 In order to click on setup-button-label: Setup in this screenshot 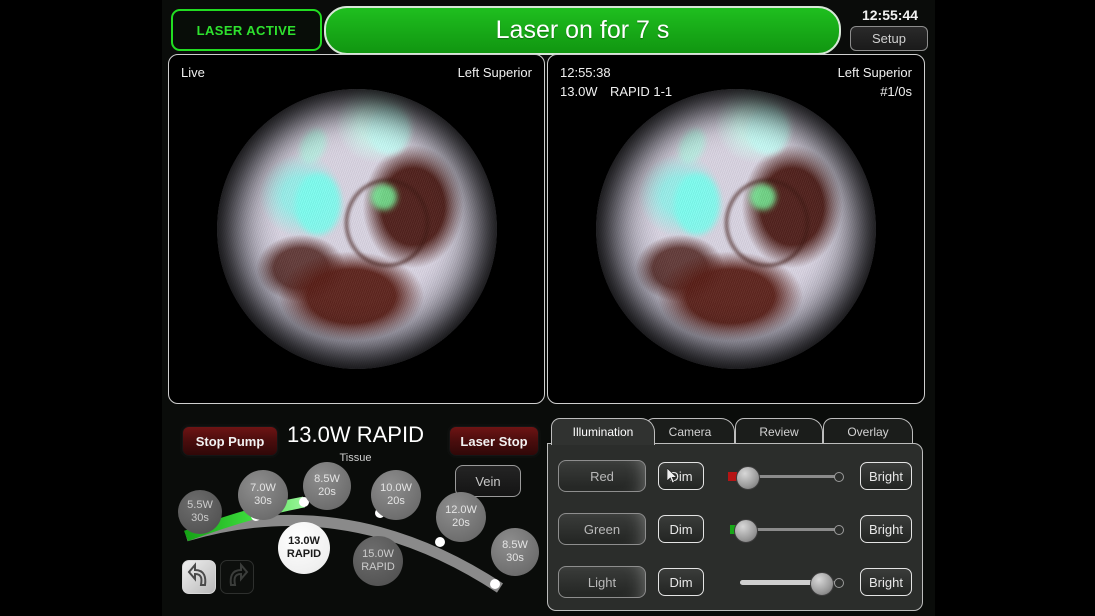, I will do `click(889, 38)`.